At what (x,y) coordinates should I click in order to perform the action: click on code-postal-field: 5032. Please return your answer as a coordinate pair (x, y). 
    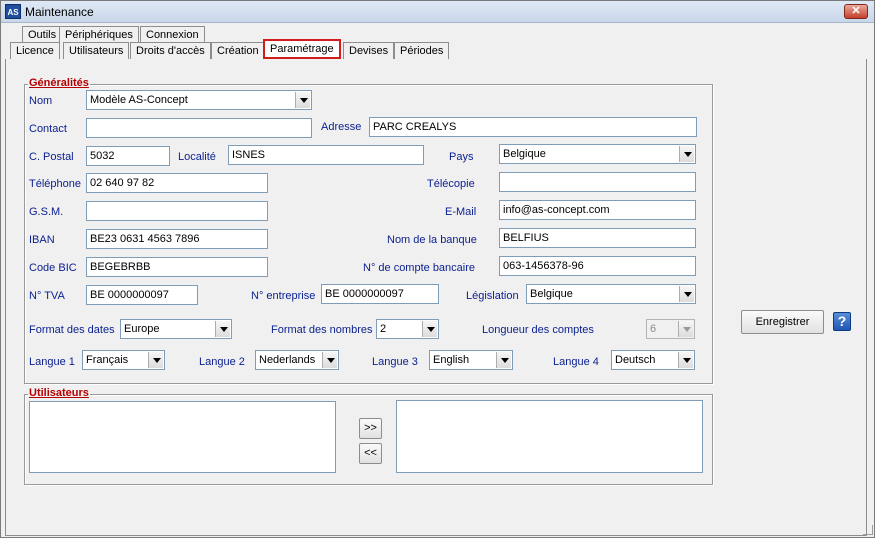
    Looking at the image, I should click on (128, 156).